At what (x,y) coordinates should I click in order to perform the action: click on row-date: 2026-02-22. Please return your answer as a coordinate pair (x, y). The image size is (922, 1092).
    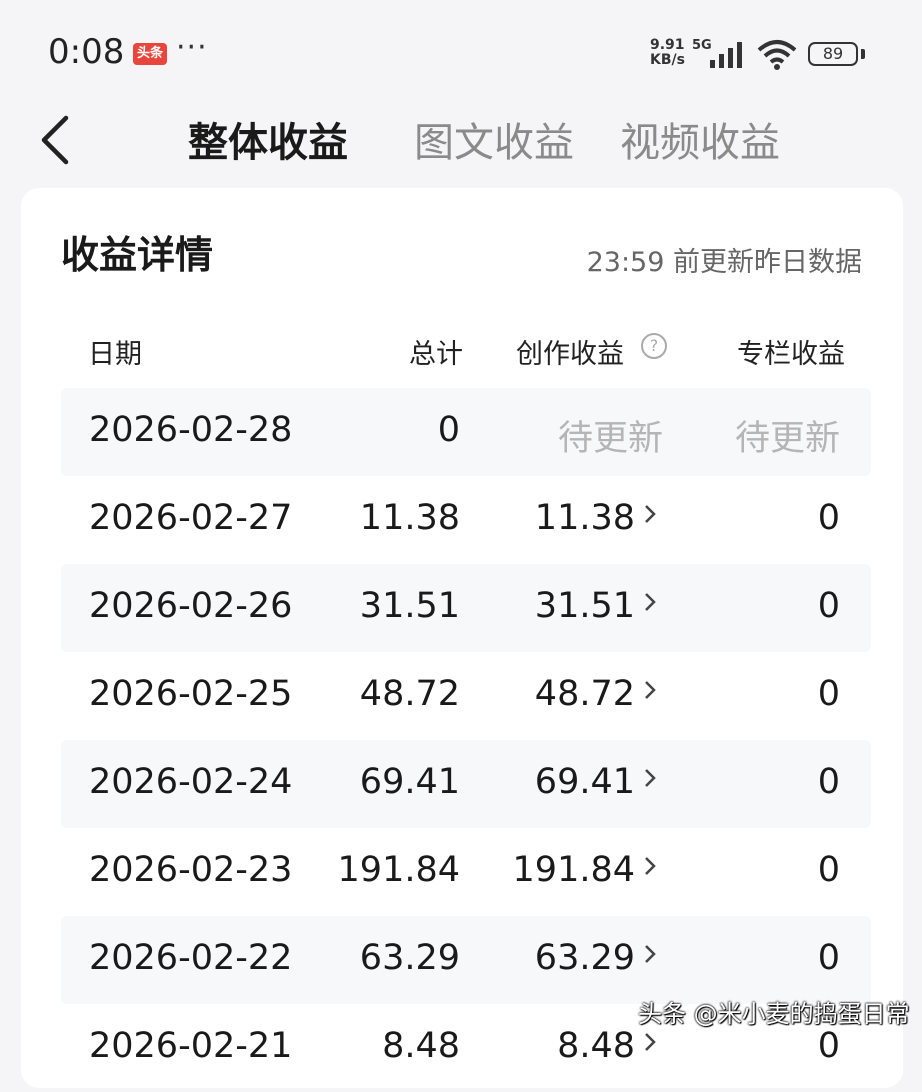
    Looking at the image, I should click on (191, 958).